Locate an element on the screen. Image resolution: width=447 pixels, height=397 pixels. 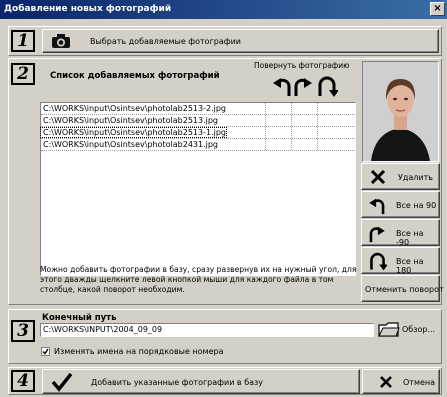
rotate-all-minus90-button: Все на -90 is located at coordinates (400, 233).